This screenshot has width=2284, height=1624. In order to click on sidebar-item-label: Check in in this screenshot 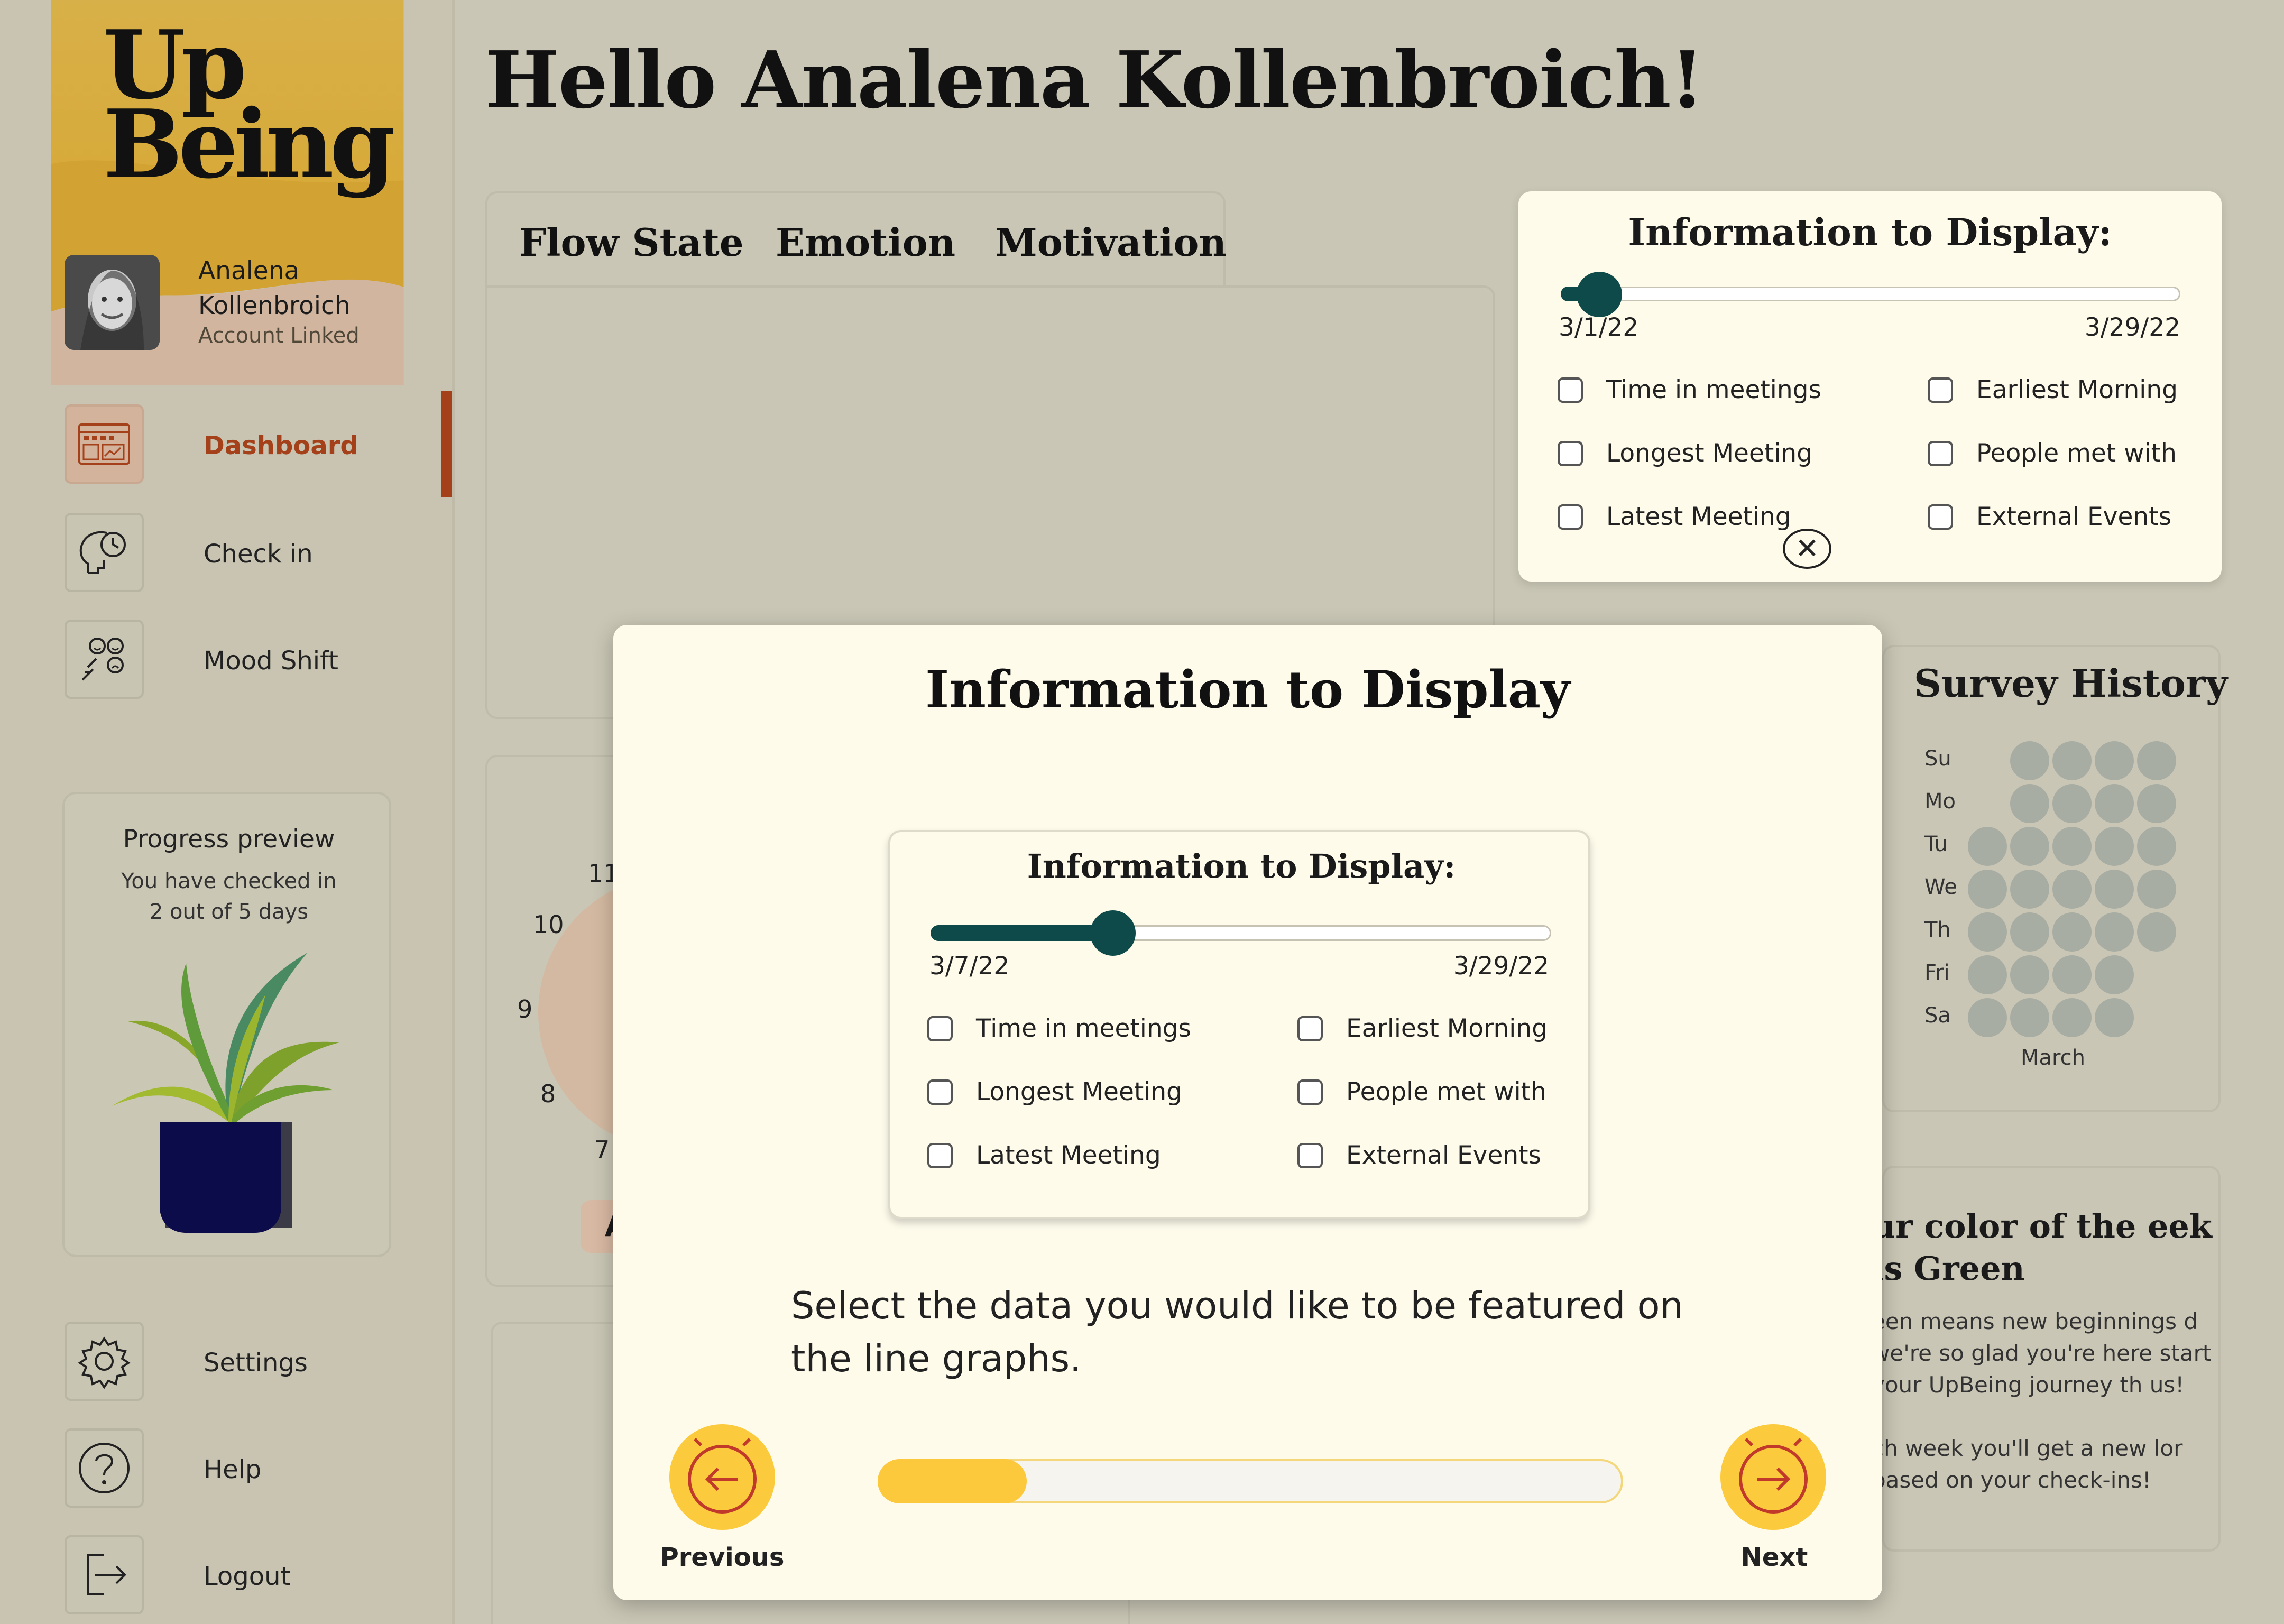, I will do `click(258, 554)`.